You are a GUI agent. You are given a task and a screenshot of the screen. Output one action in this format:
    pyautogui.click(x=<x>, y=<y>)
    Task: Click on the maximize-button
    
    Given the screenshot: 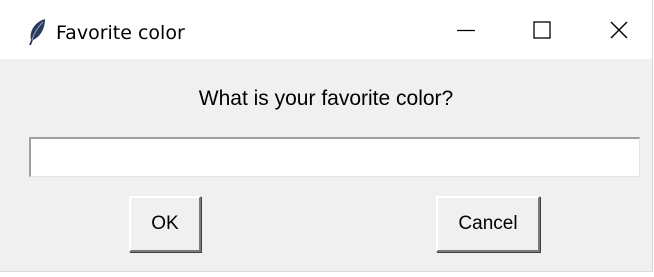 What is the action you would take?
    pyautogui.click(x=542, y=32)
    